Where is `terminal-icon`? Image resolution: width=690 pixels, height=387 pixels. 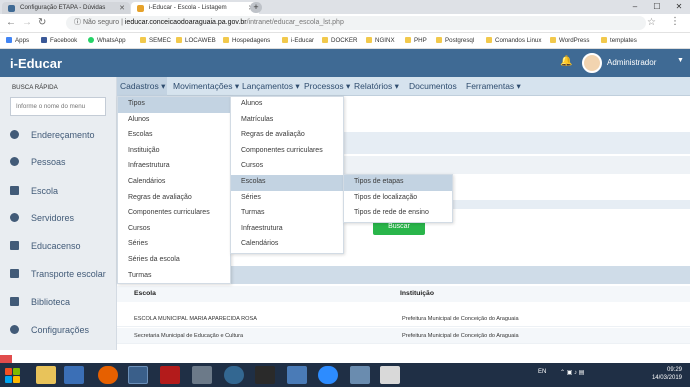 terminal-icon is located at coordinates (265, 375).